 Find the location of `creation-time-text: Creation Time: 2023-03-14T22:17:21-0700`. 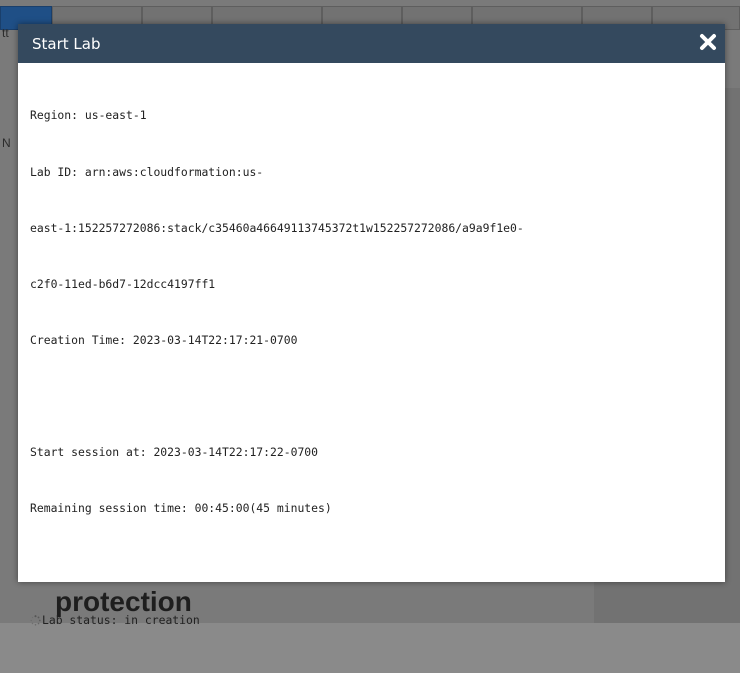

creation-time-text: Creation Time: 2023-03-14T22:17:21-0700 is located at coordinates (164, 339).